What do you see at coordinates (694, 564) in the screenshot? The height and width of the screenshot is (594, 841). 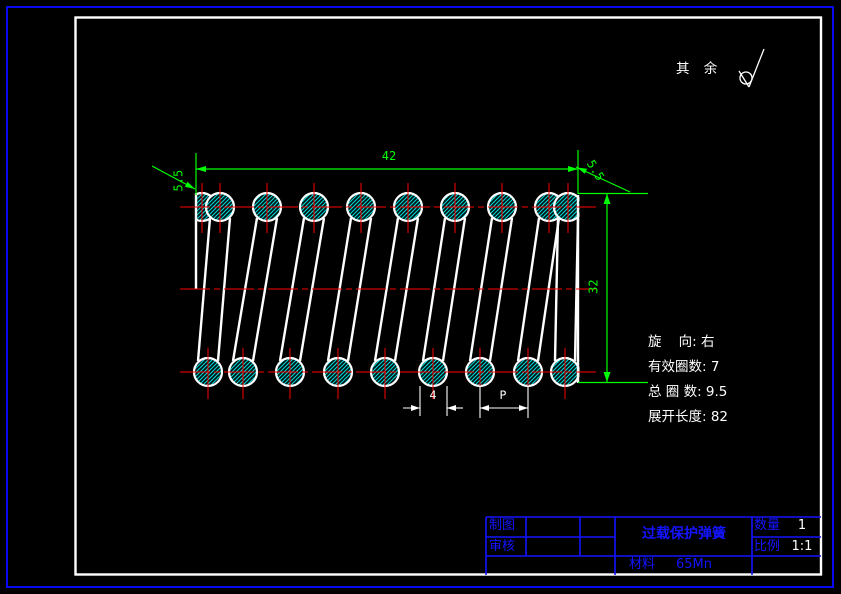 I see `titleblock-material-value: 65Mn` at bounding box center [694, 564].